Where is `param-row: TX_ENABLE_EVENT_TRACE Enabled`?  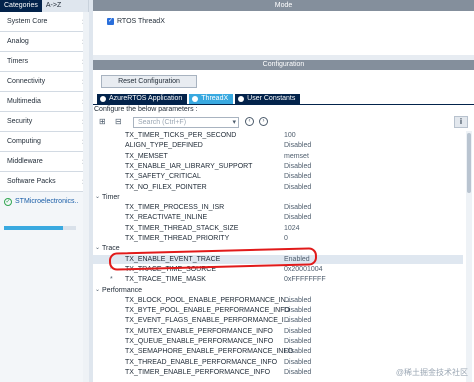
param-row: TX_ENABLE_EVENT_TRACE Enabled is located at coordinates (278, 259).